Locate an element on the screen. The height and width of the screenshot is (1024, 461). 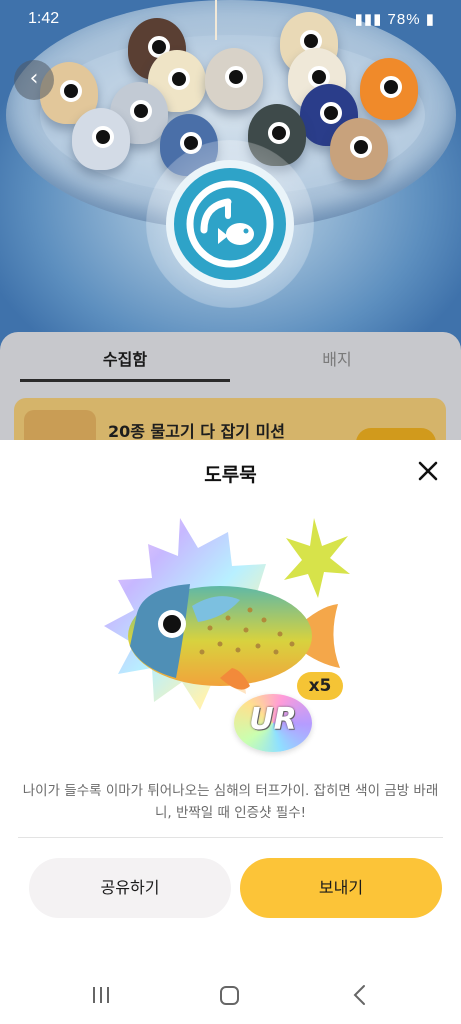
count-badge: x5 is located at coordinates (320, 686).